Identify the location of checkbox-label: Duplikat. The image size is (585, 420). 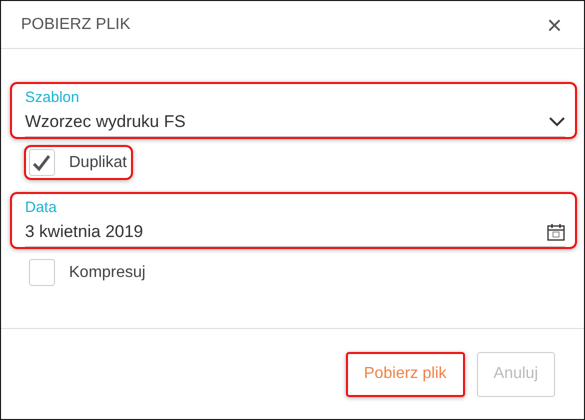
(98, 162).